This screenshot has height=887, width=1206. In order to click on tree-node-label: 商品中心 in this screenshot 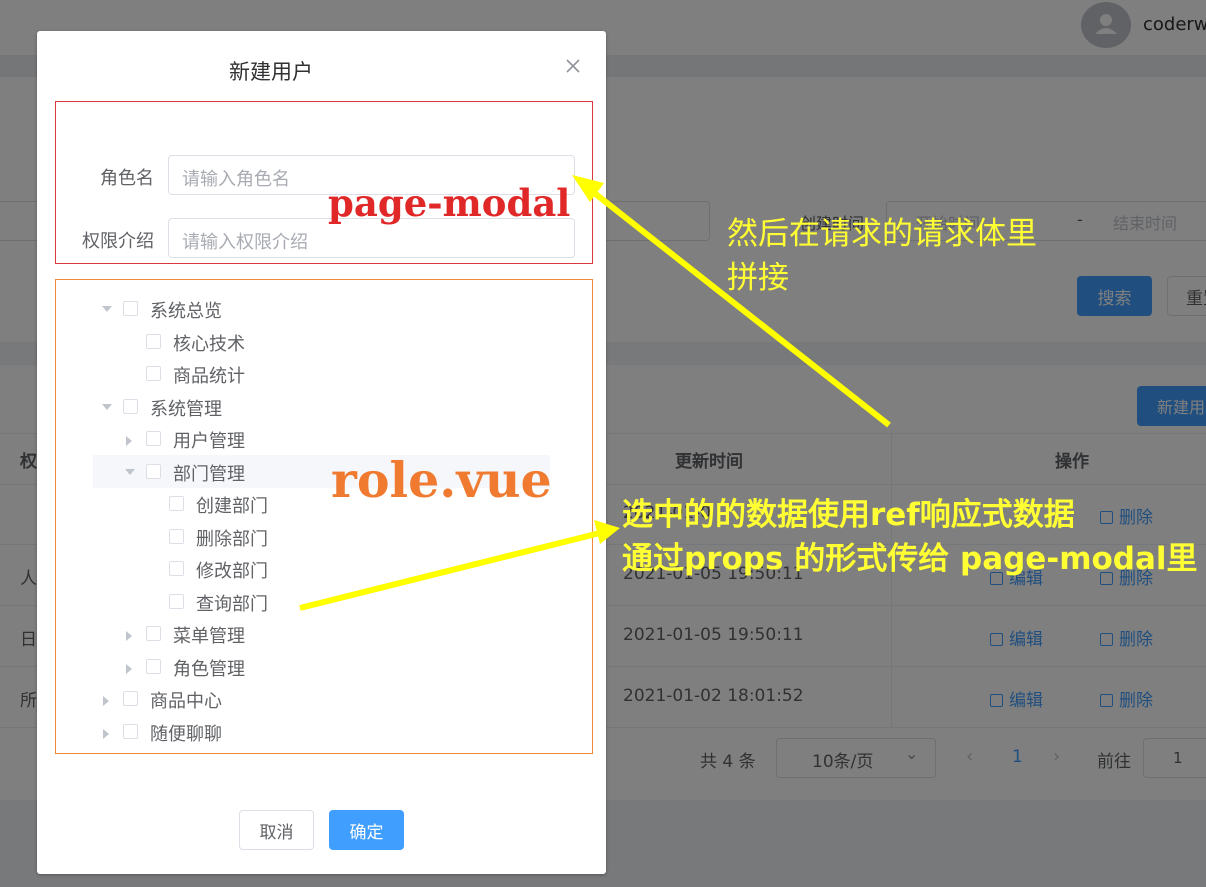, I will do `click(186, 700)`.